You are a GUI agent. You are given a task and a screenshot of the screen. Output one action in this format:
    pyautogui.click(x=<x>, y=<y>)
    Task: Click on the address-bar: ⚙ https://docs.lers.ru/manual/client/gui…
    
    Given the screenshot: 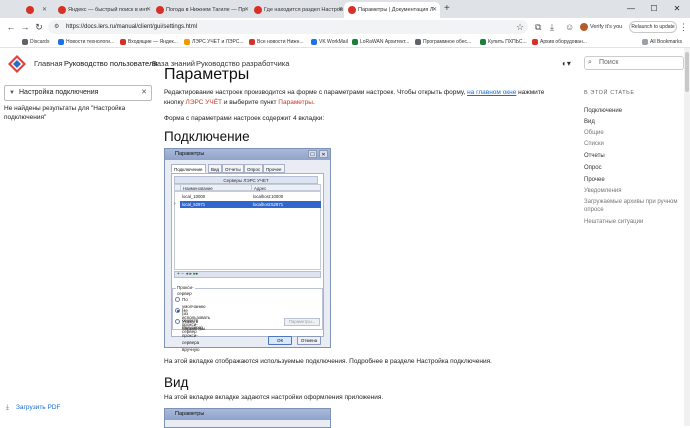 What is the action you would take?
    pyautogui.click(x=288, y=27)
    